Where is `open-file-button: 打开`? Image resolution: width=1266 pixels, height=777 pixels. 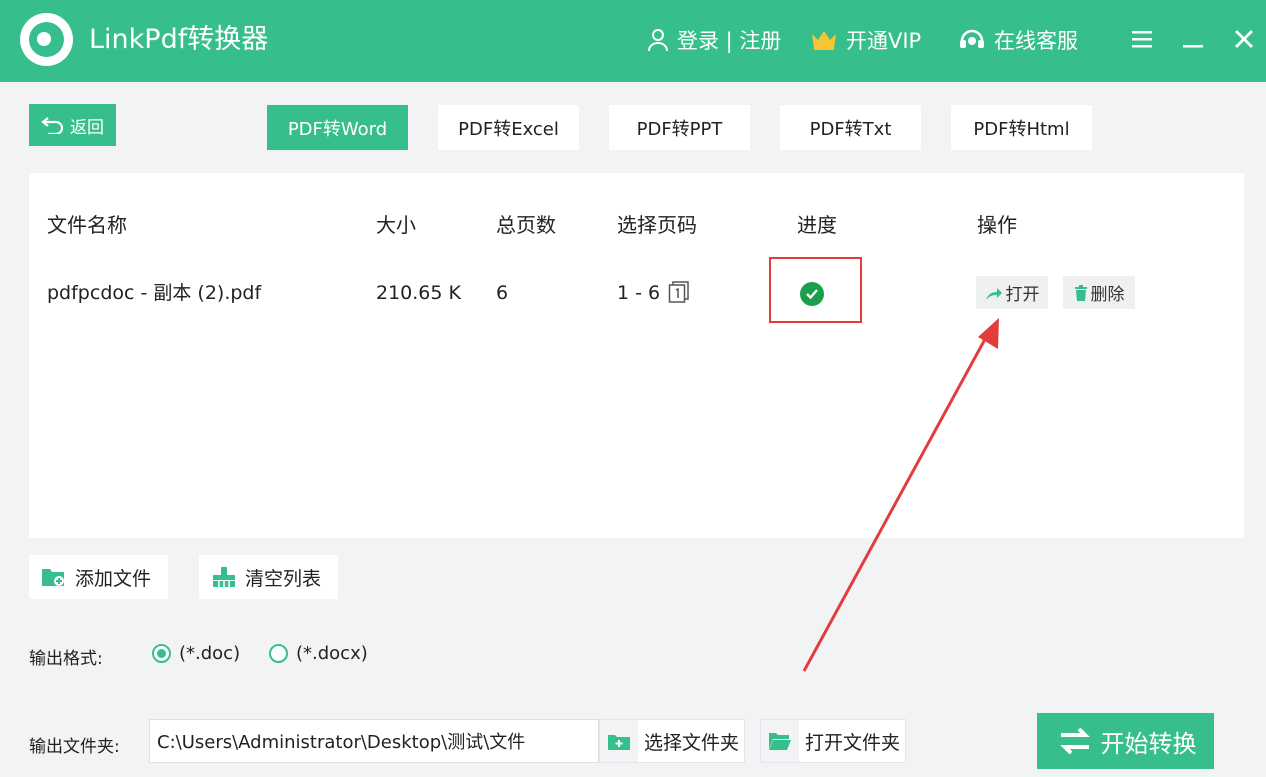 open-file-button: 打开 is located at coordinates (1012, 292).